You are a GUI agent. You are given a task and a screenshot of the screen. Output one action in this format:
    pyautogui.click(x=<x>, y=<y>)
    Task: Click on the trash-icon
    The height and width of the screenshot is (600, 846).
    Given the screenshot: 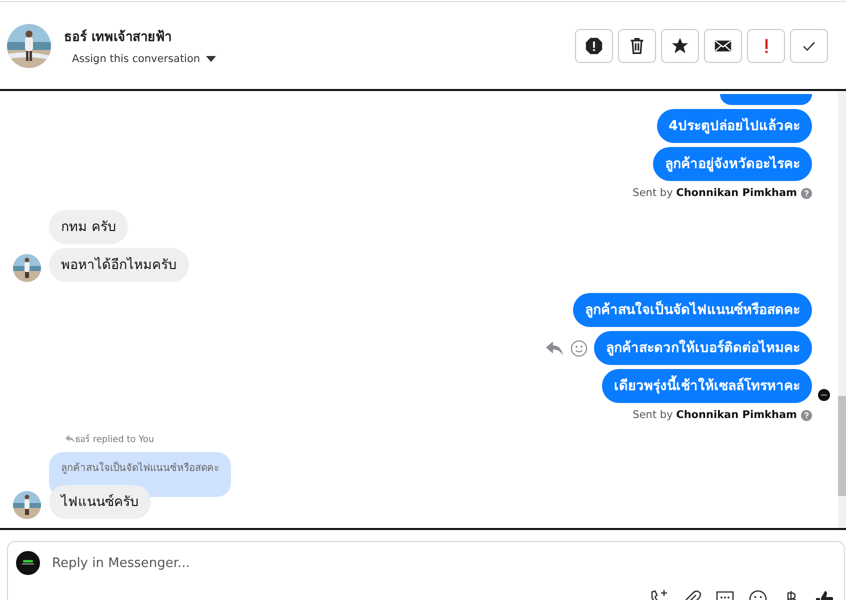 What is the action you would take?
    pyautogui.click(x=637, y=45)
    